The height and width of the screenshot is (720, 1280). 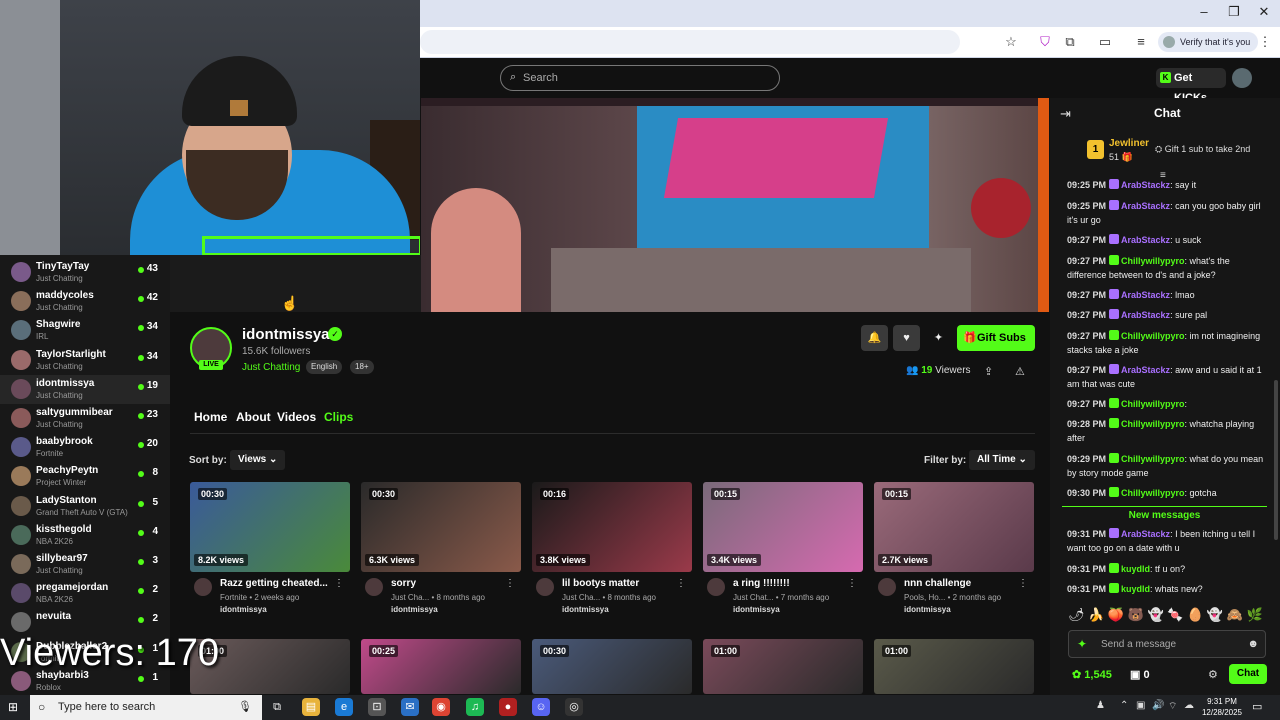 What do you see at coordinates (85, 506) in the screenshot?
I see `sidebar-item: LadyStanton Grand Theft Auto V (GTA) 5` at bounding box center [85, 506].